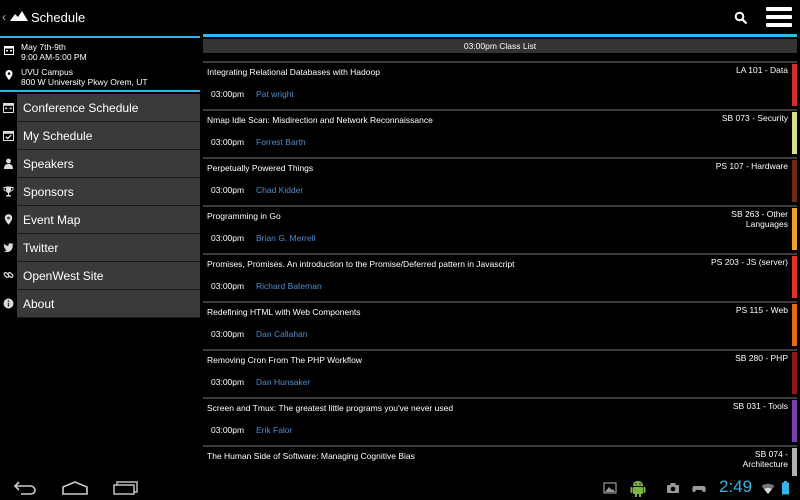  I want to click on session-title: Removing Cron From The PHP Workflow, so click(284, 360).